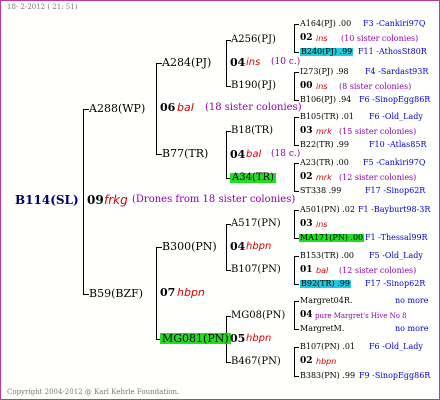 This screenshot has width=440, height=400. I want to click on b107-year: 01, so click(306, 270).